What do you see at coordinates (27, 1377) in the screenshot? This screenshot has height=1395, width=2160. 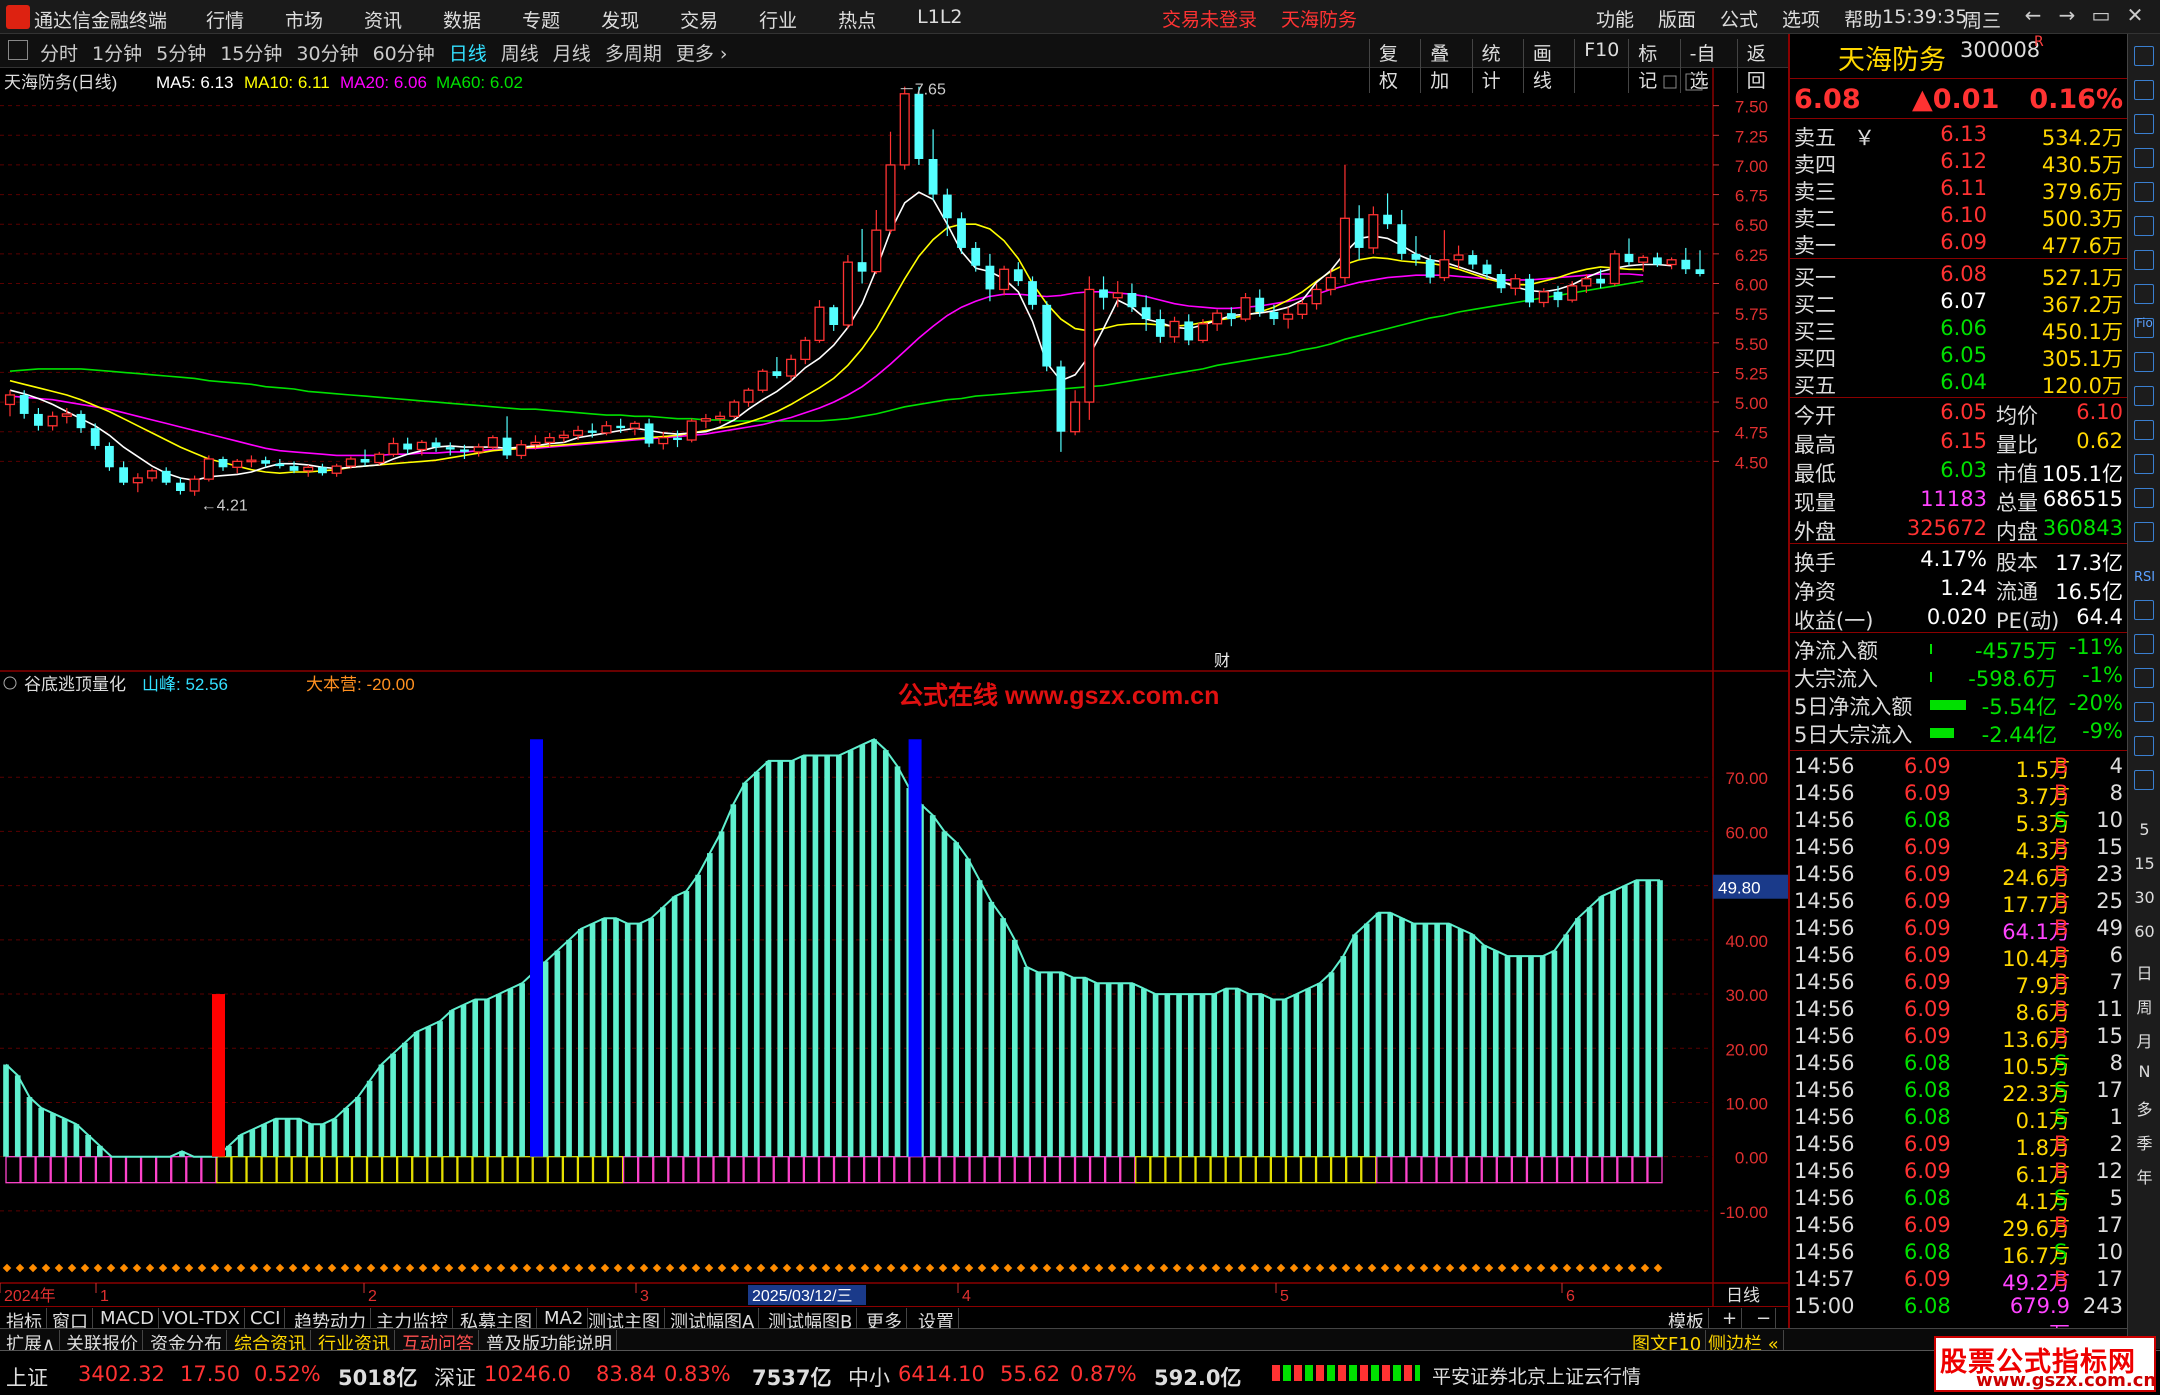 I see `index-name: 上证` at bounding box center [27, 1377].